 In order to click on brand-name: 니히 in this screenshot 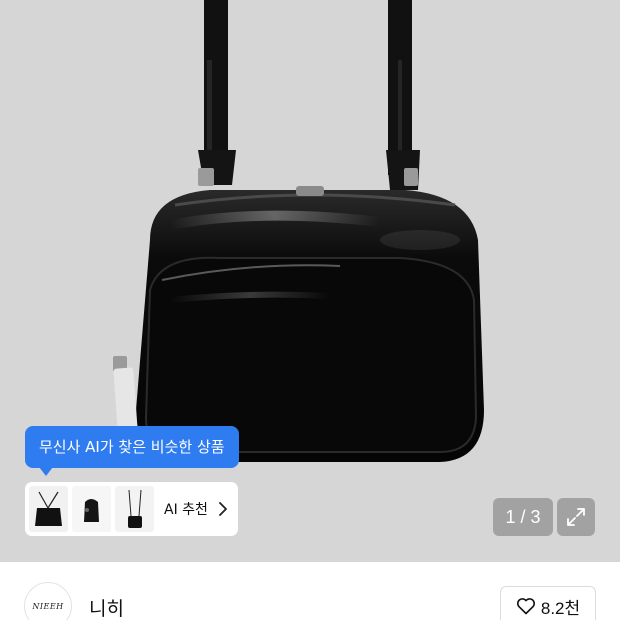, I will do `click(106, 607)`.